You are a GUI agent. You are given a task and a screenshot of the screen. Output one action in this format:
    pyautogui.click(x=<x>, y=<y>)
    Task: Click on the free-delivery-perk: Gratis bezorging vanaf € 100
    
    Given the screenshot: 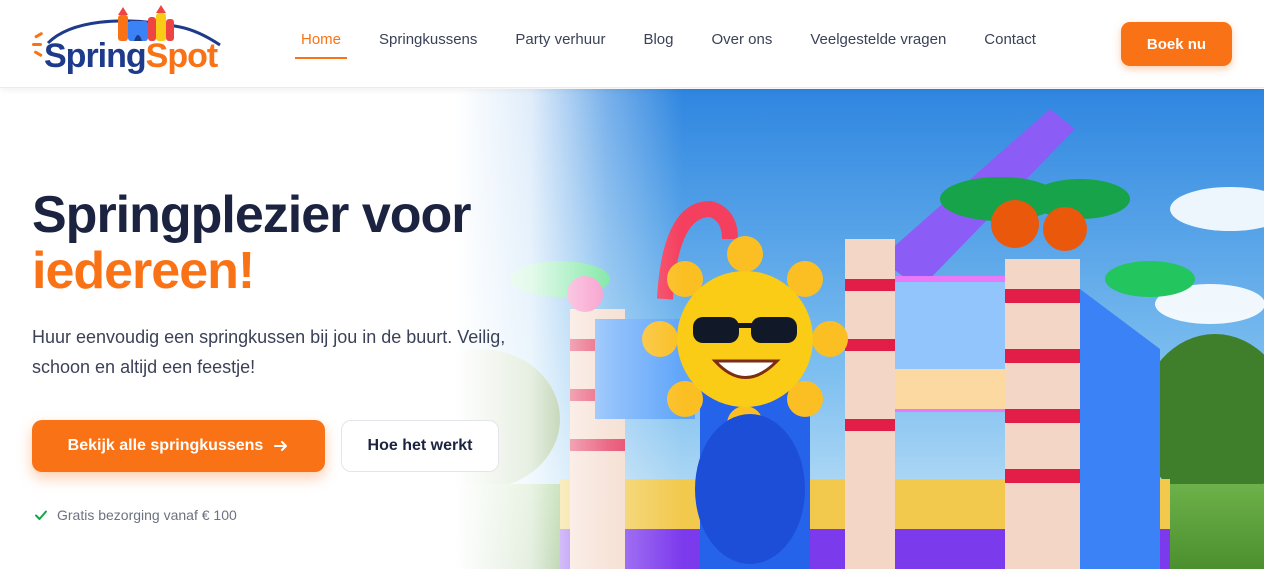 What is the action you would take?
    pyautogui.click(x=135, y=515)
    